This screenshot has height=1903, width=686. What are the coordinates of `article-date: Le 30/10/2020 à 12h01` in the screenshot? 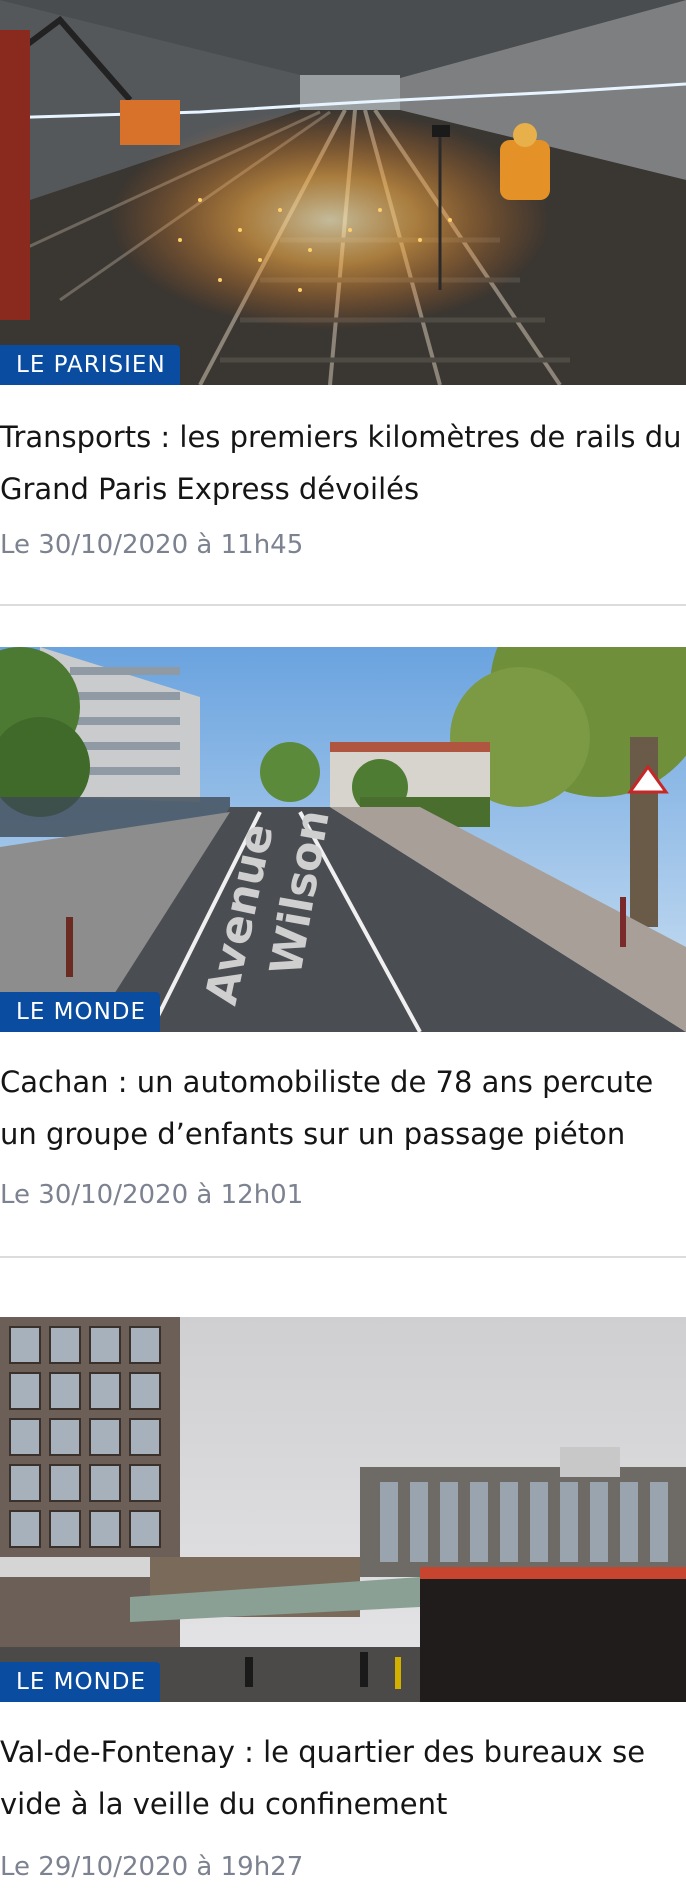 It's located at (152, 1195).